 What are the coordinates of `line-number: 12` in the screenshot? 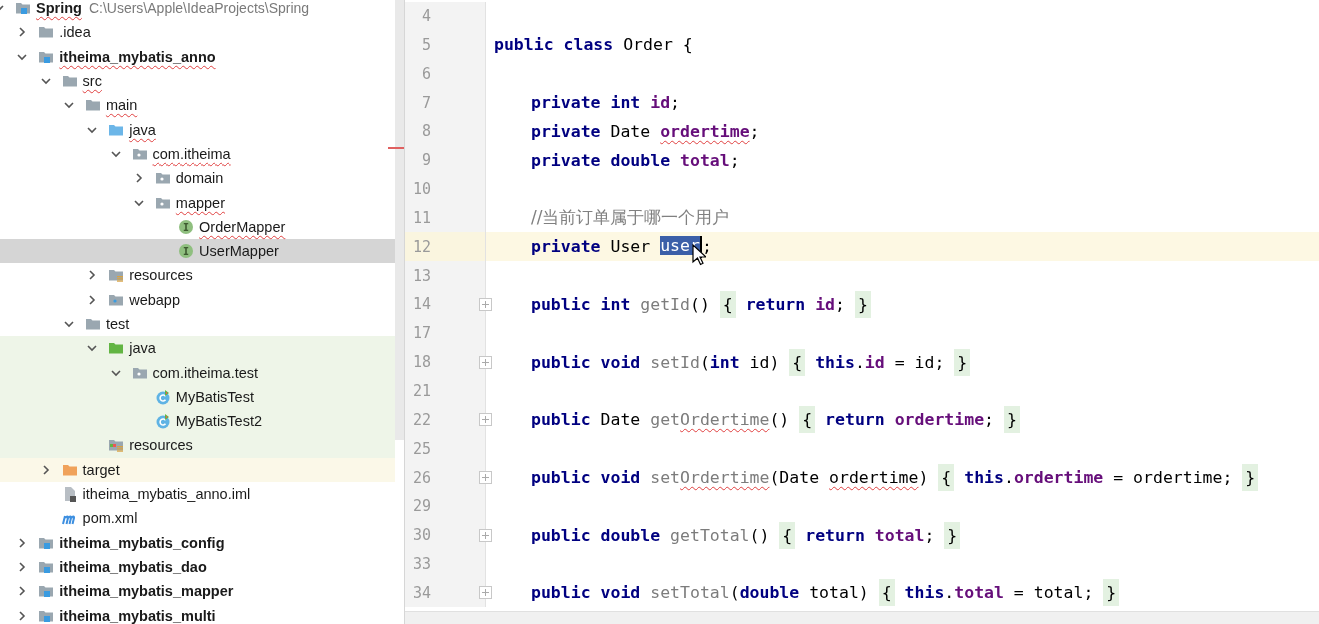 It's located at (421, 246).